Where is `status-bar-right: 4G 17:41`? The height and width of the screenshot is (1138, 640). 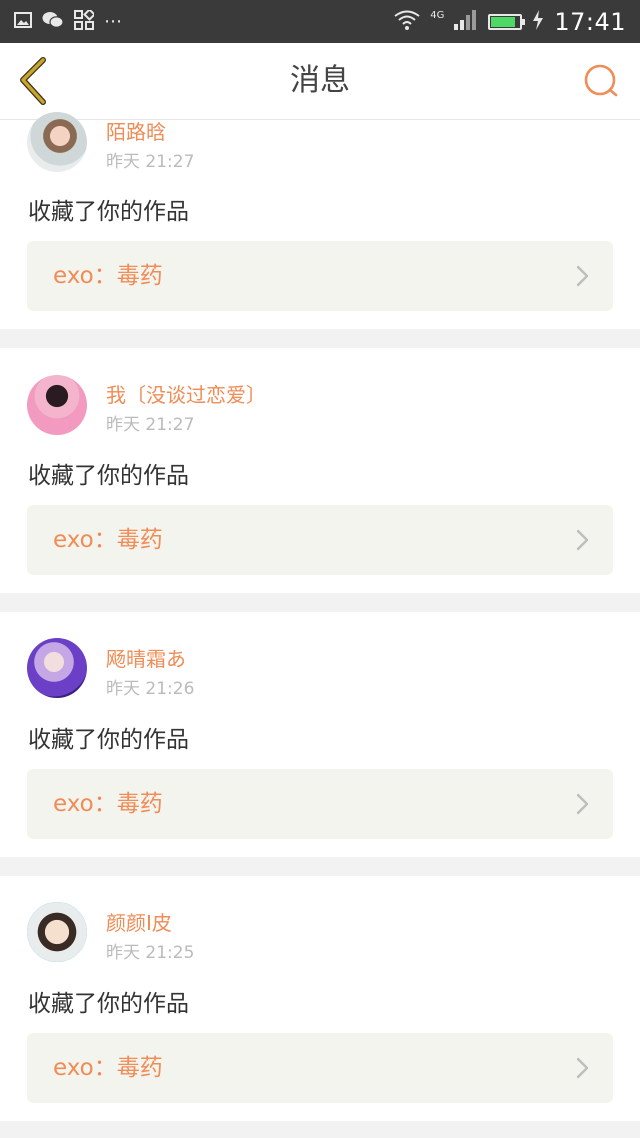 status-bar-right: 4G 17:41 is located at coordinates (510, 21).